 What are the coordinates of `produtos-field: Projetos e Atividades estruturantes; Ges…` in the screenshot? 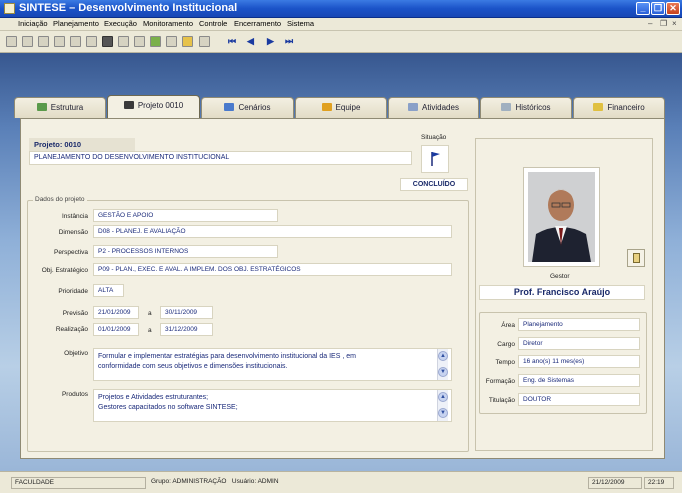 It's located at (272, 405).